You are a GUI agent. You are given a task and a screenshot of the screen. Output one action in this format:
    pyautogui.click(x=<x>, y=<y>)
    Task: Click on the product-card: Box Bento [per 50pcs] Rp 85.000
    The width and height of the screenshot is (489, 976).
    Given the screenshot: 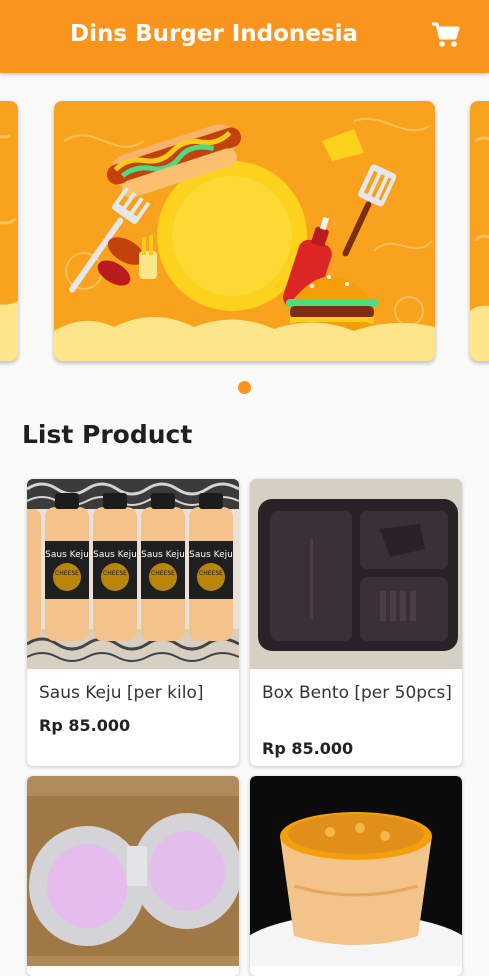 What is the action you would take?
    pyautogui.click(x=356, y=622)
    